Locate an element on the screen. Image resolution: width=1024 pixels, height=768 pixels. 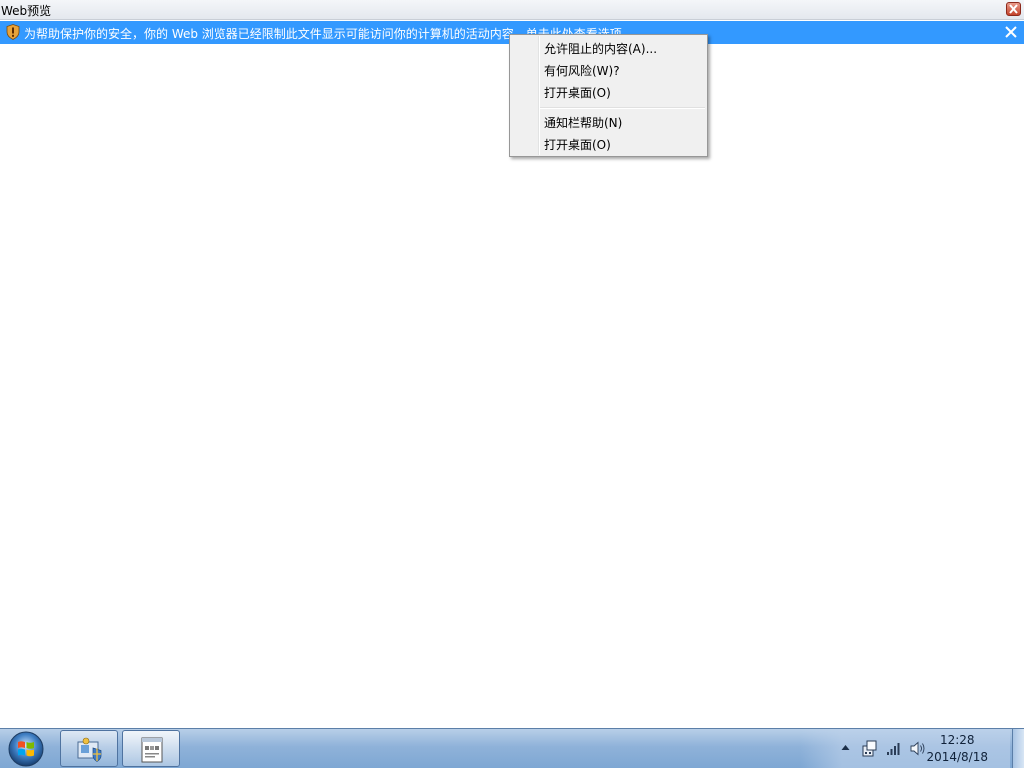
menu-item-info-bar-help: 通知栏帮助(N) is located at coordinates (608, 121).